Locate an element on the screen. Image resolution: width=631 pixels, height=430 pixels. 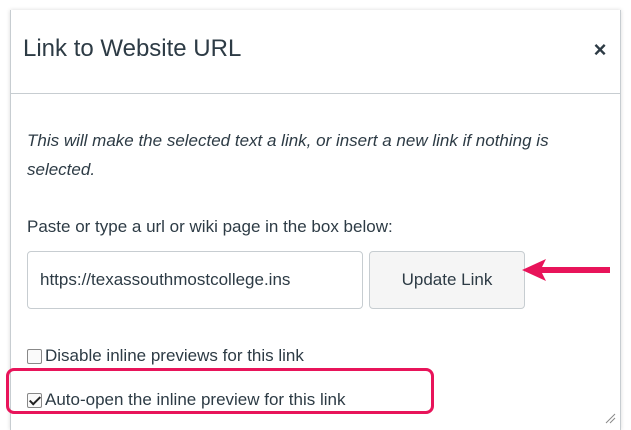
close-icon: × is located at coordinates (600, 50).